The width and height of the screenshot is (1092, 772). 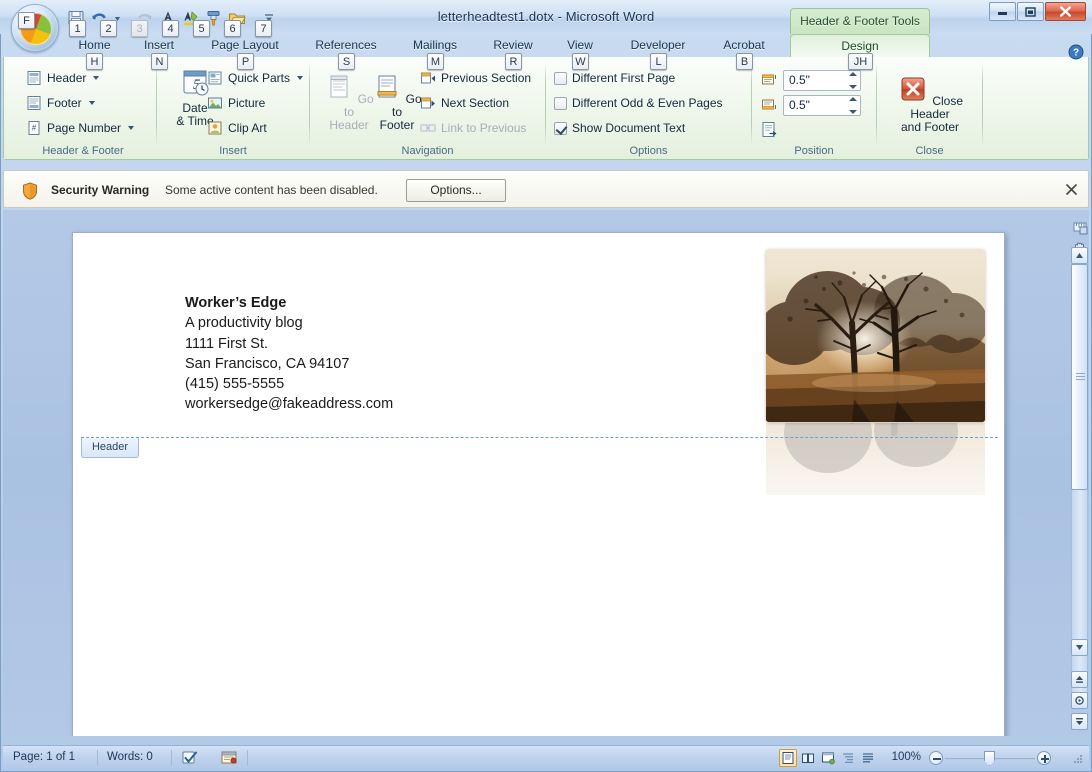 I want to click on next-page-button, so click(x=1079, y=721).